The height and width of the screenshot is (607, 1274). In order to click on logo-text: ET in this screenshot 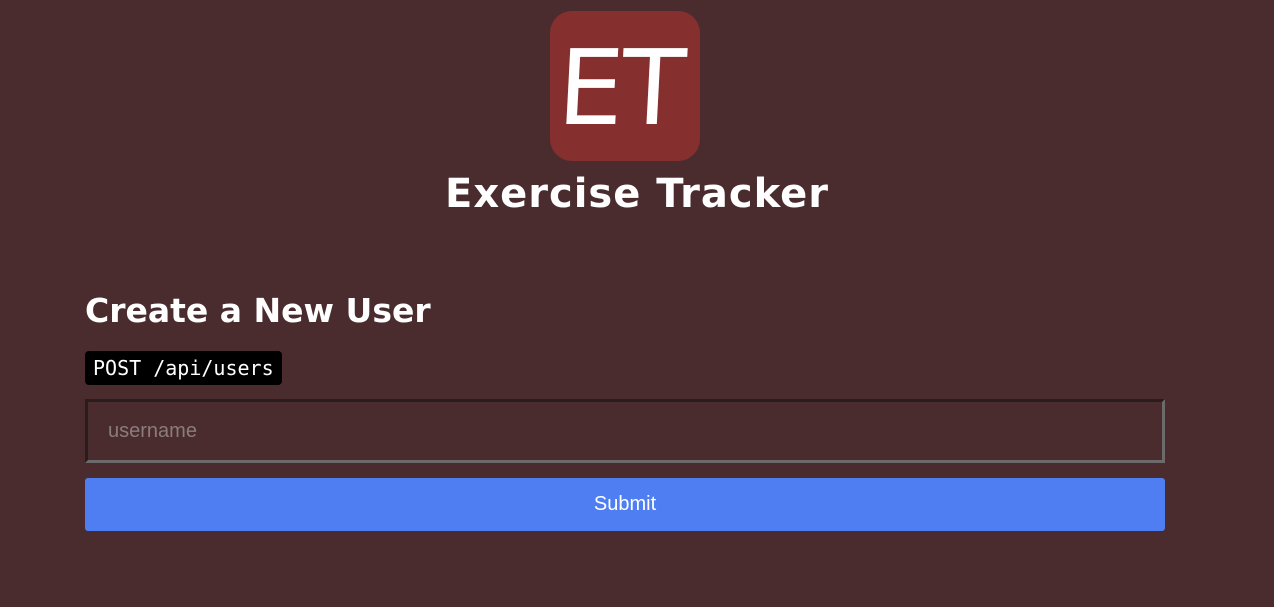, I will do `click(621, 88)`.